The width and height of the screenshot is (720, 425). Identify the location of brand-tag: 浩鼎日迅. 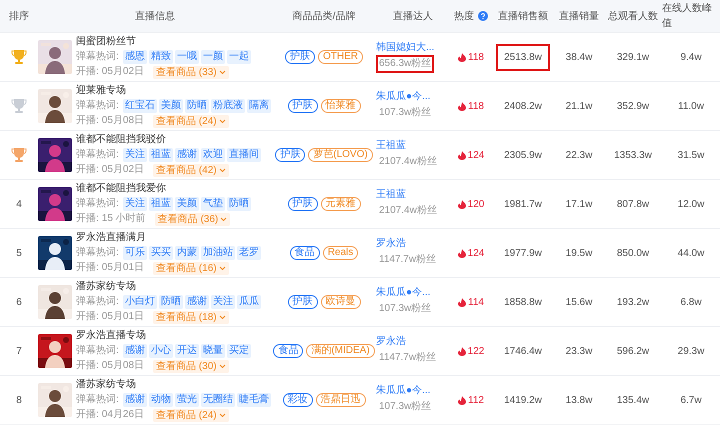
(341, 400).